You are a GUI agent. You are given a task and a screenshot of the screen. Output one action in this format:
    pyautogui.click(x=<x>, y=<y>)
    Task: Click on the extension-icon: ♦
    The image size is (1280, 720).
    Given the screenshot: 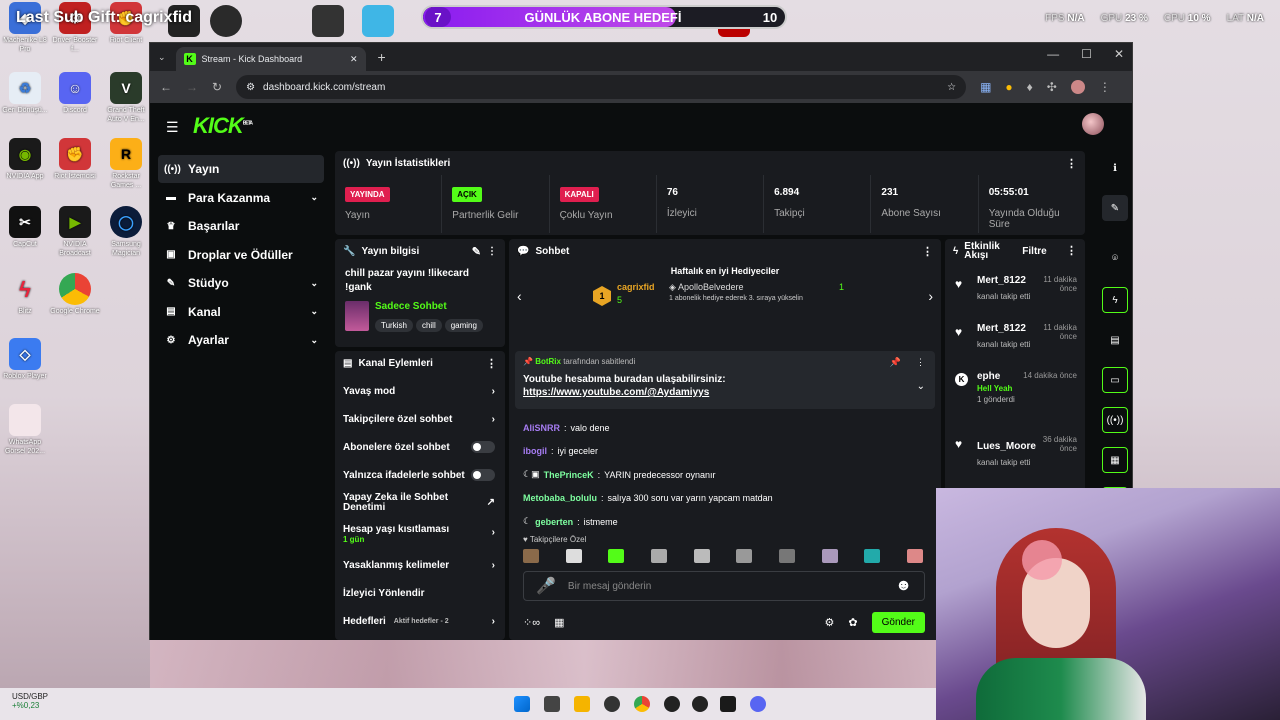 What is the action you would take?
    pyautogui.click(x=1030, y=87)
    